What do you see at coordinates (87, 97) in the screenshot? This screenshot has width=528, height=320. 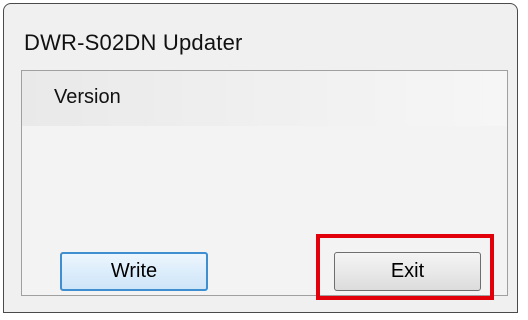 I see `version-label: Version` at bounding box center [87, 97].